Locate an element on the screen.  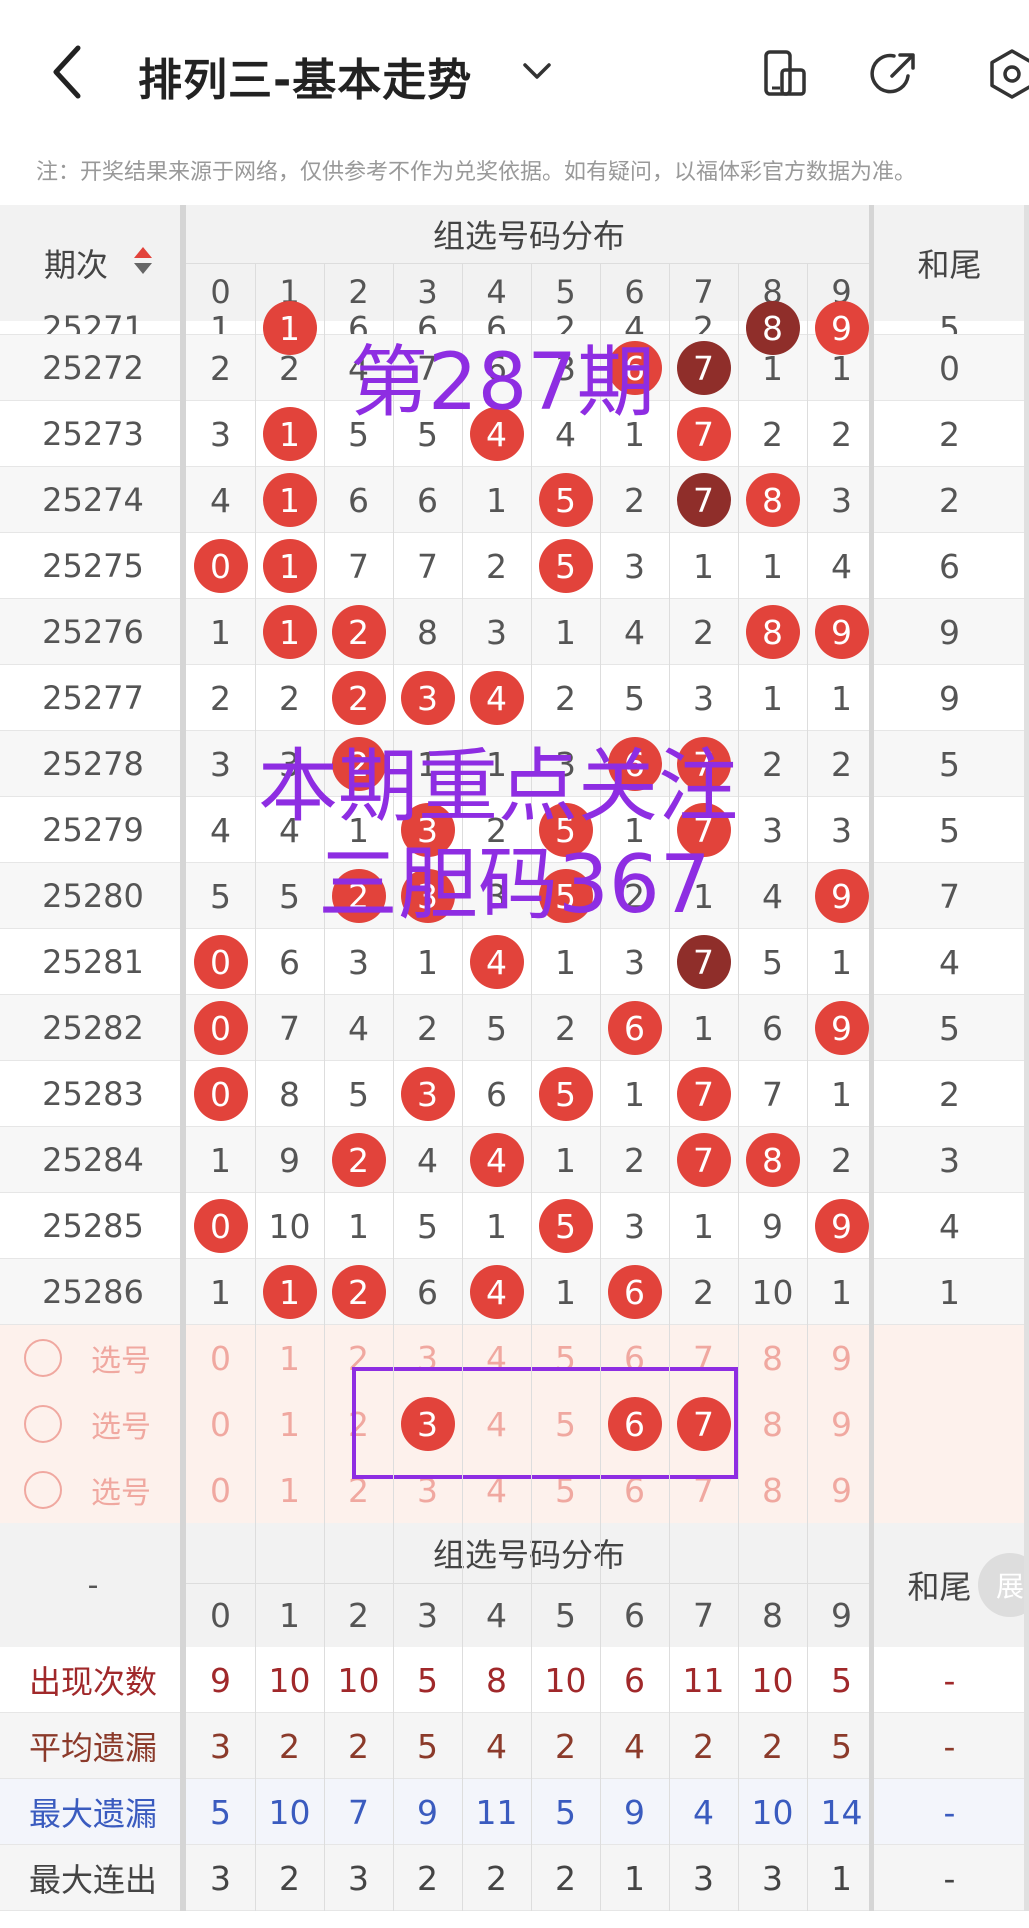
sum-tail-cell: 2 is located at coordinates (949, 500).